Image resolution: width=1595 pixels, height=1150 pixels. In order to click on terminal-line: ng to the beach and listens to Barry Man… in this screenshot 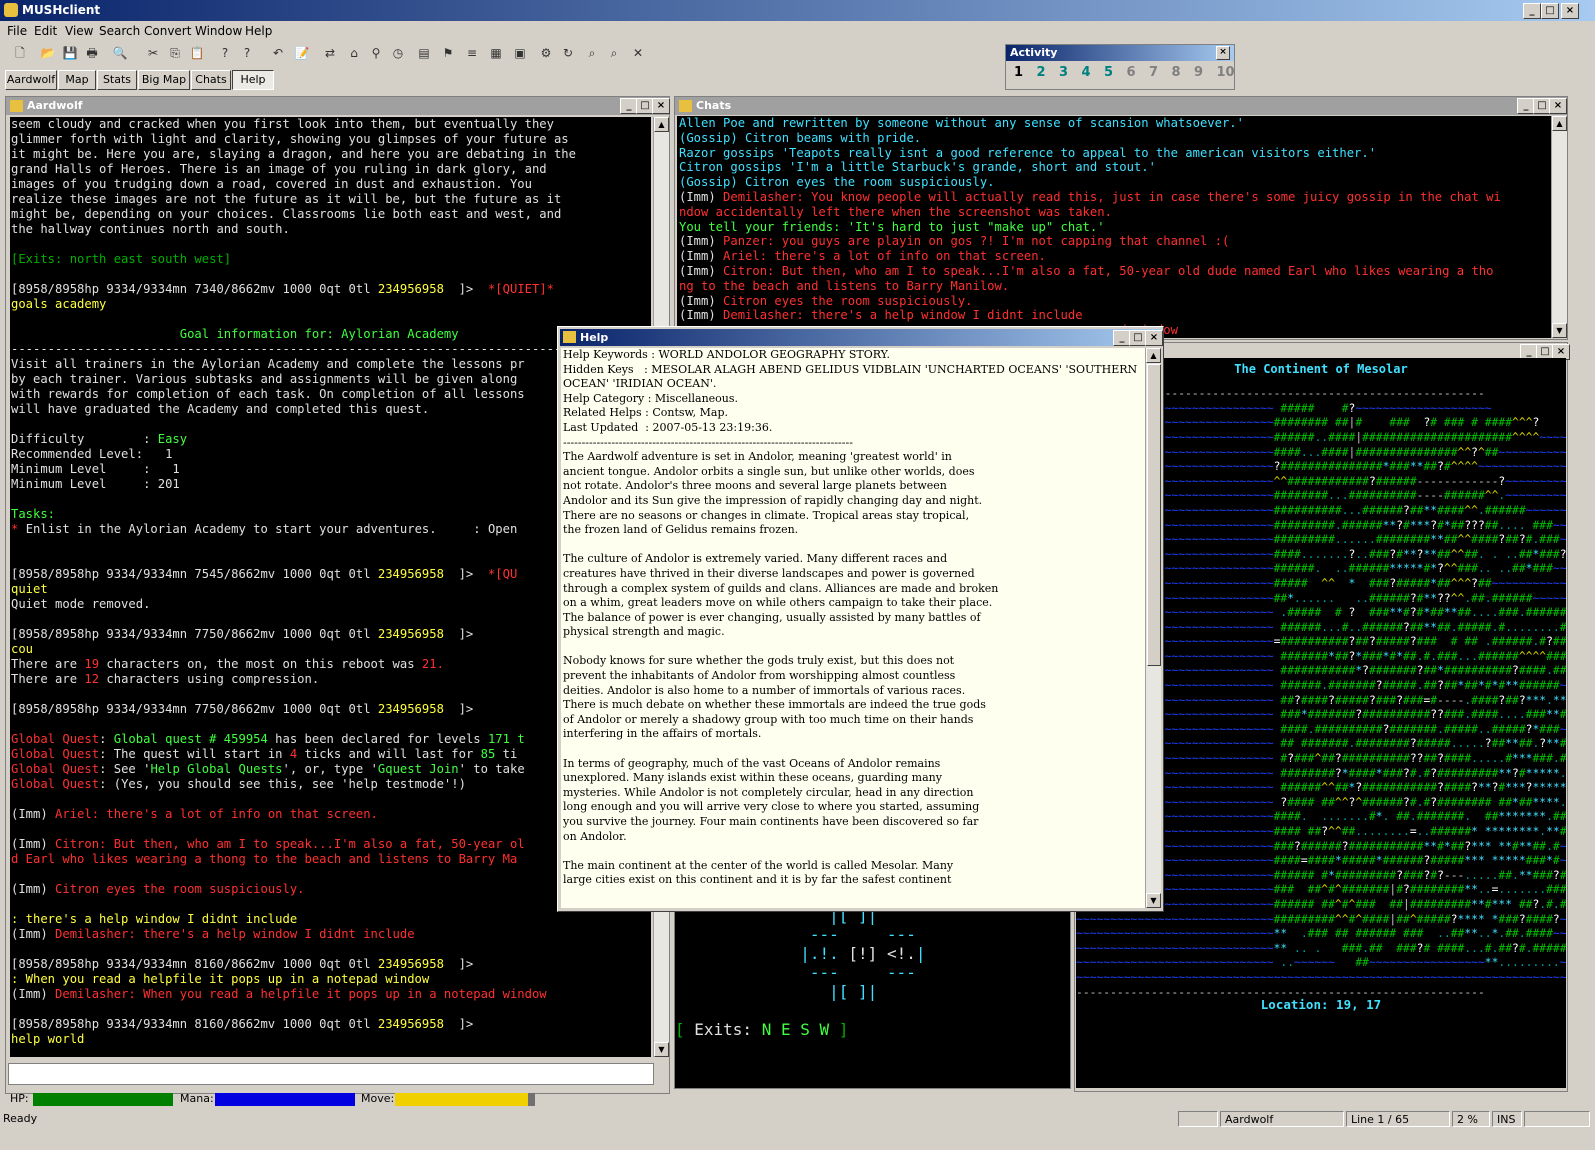, I will do `click(1115, 286)`.